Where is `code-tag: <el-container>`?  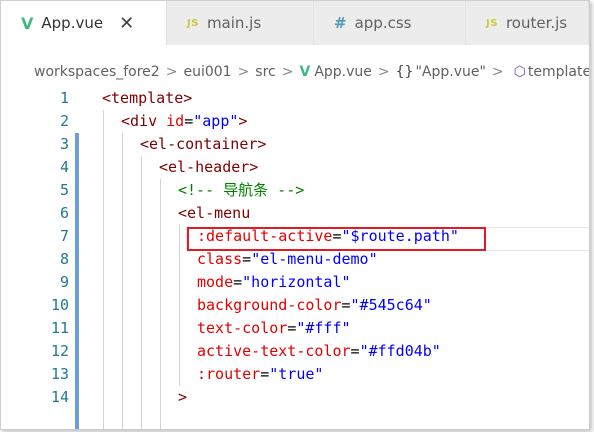
code-tag: <el-container> is located at coordinates (203, 144).